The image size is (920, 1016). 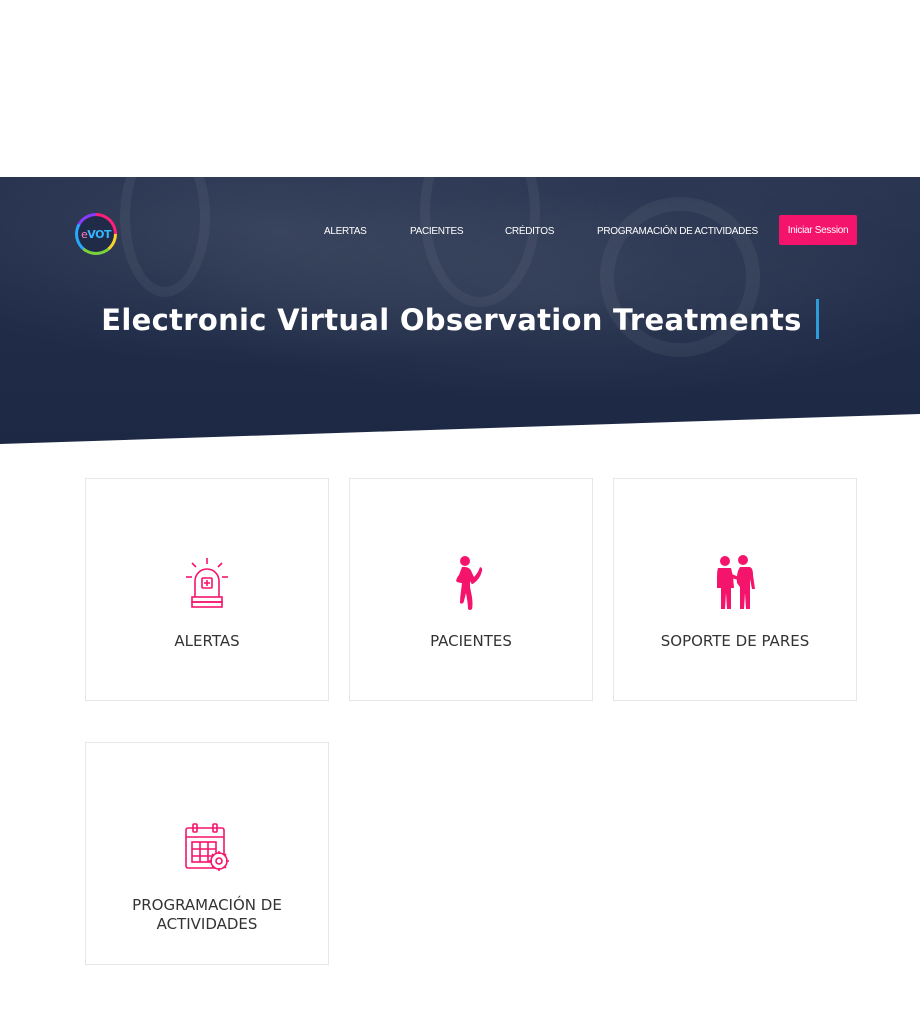 I want to click on typing-cursor, so click(x=817, y=319).